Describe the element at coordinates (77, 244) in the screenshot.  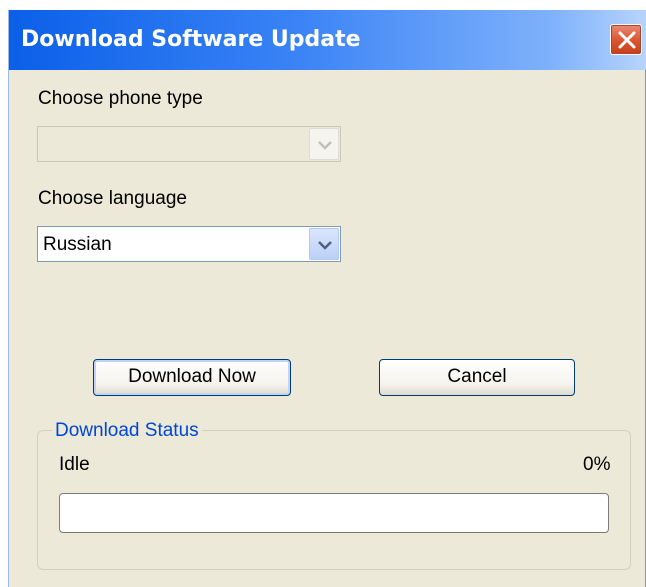
I see `language-value: Russian` at that location.